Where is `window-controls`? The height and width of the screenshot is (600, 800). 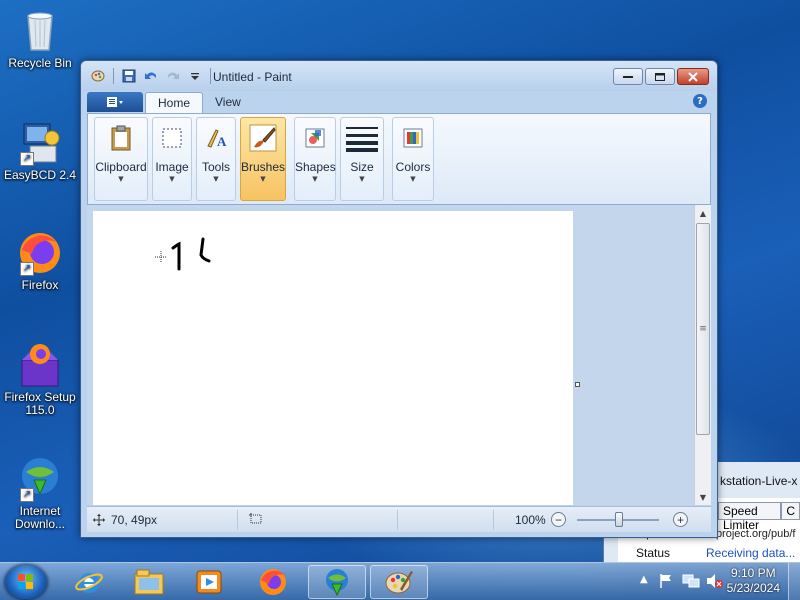 window-controls is located at coordinates (661, 76).